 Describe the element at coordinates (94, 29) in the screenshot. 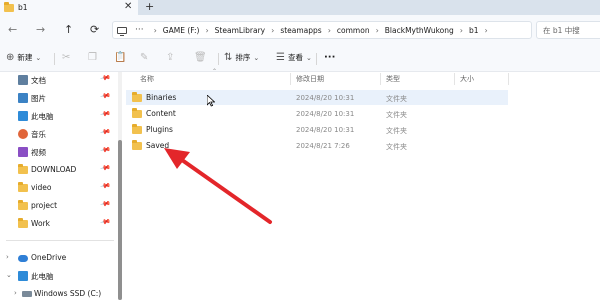

I see `refresh-icon: ⟳` at that location.